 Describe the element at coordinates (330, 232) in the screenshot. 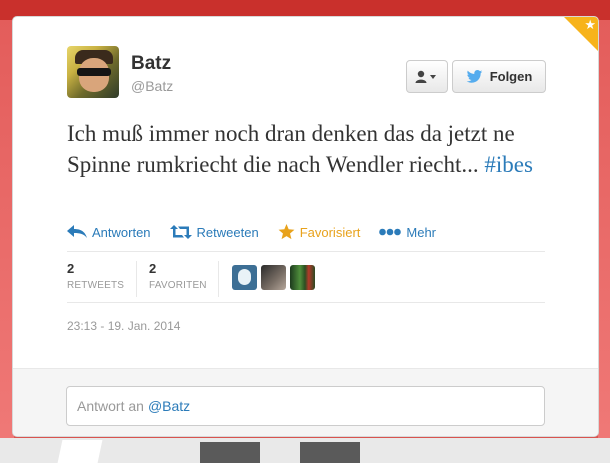

I see `favorite-label: Favorisiert` at that location.